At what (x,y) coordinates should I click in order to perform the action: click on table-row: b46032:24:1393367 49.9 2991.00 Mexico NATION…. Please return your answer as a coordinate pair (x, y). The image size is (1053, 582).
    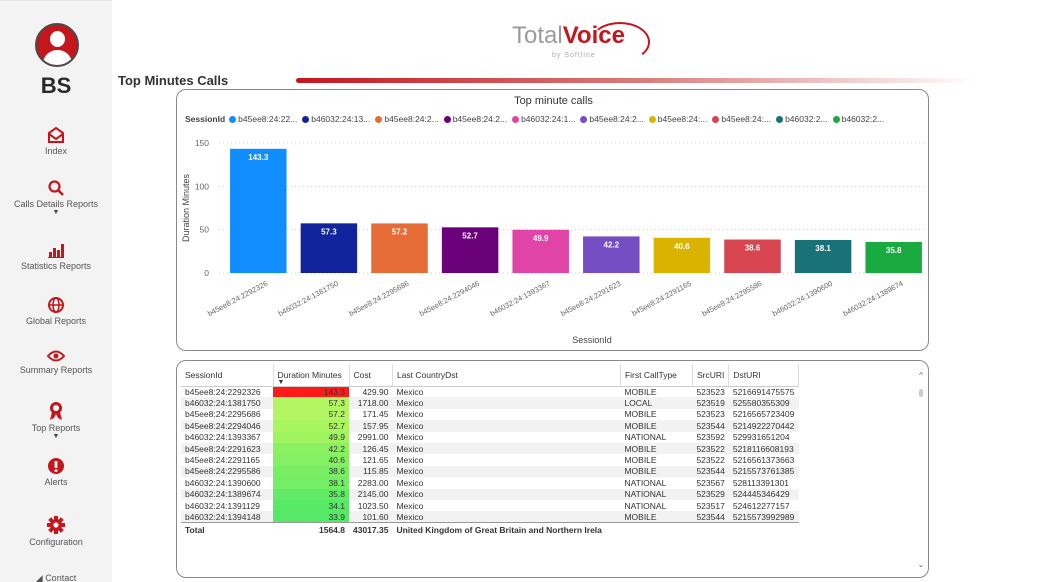
    Looking at the image, I should click on (490, 437).